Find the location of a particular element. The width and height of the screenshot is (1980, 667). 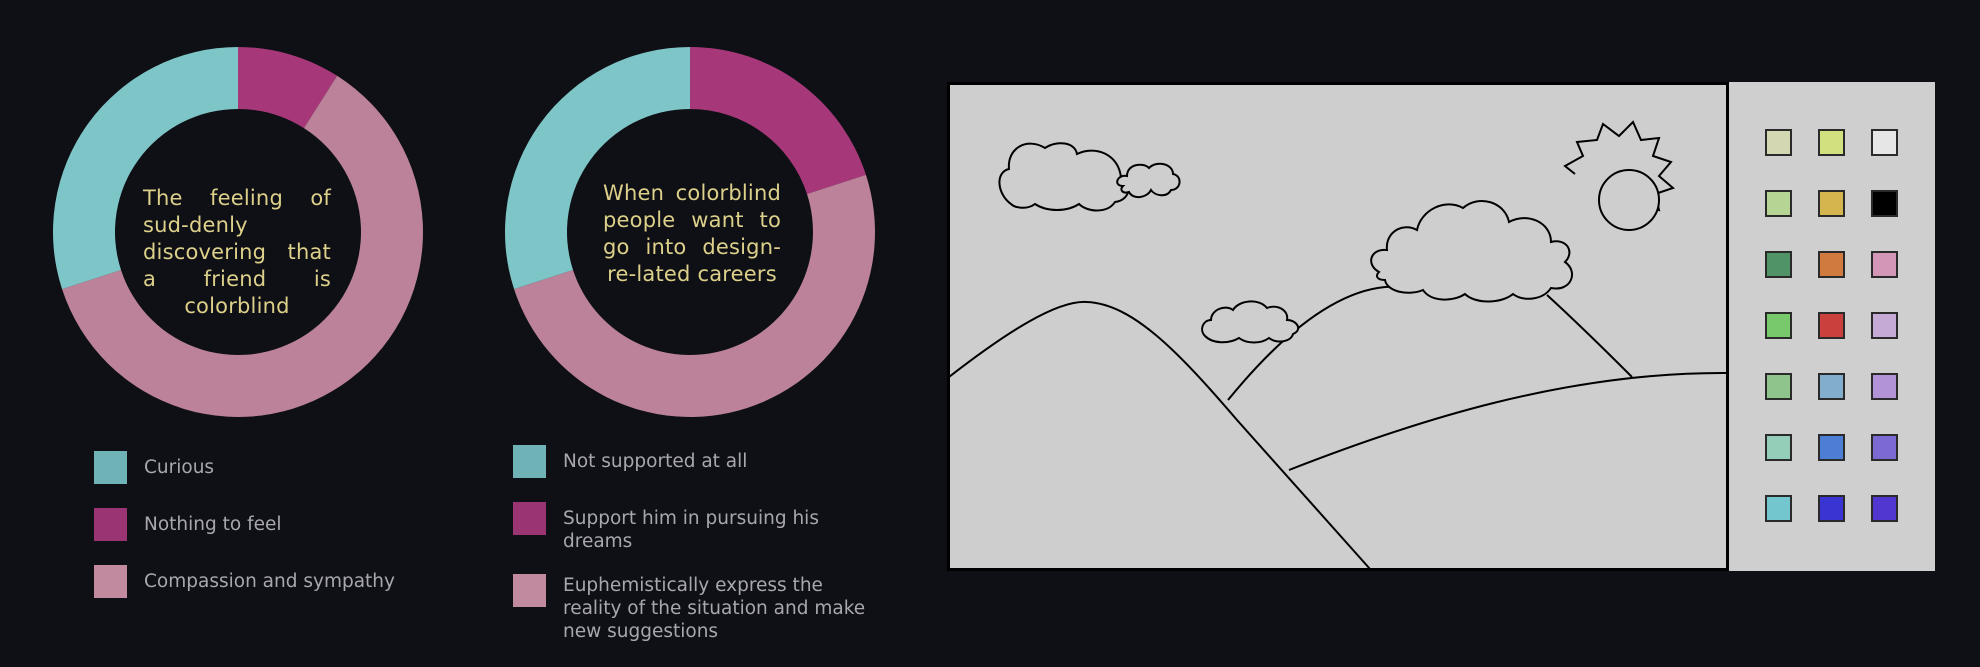

color-palette is located at coordinates (1832, 326).